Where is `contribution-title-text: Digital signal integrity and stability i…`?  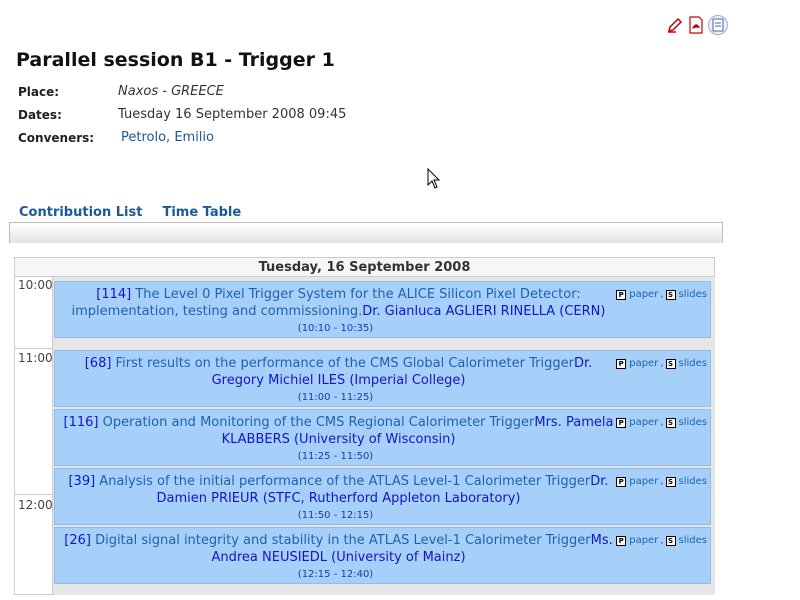
contribution-title-text: Digital signal integrity and stability i… is located at coordinates (340, 540).